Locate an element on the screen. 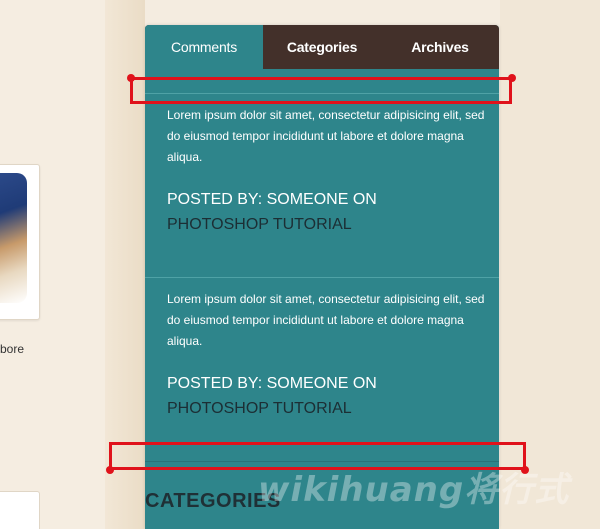 The height and width of the screenshot is (529, 600). post-excerpt-fragment: bore is located at coordinates (12, 349).